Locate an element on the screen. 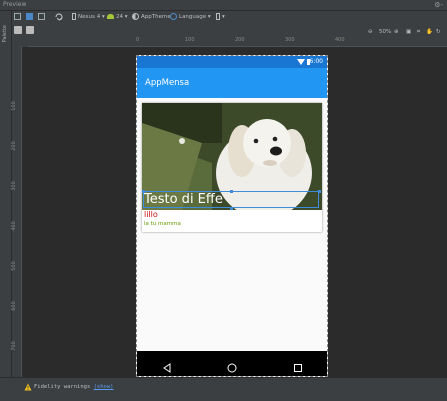 The width and height of the screenshot is (447, 401). navigation-bar is located at coordinates (232, 363).